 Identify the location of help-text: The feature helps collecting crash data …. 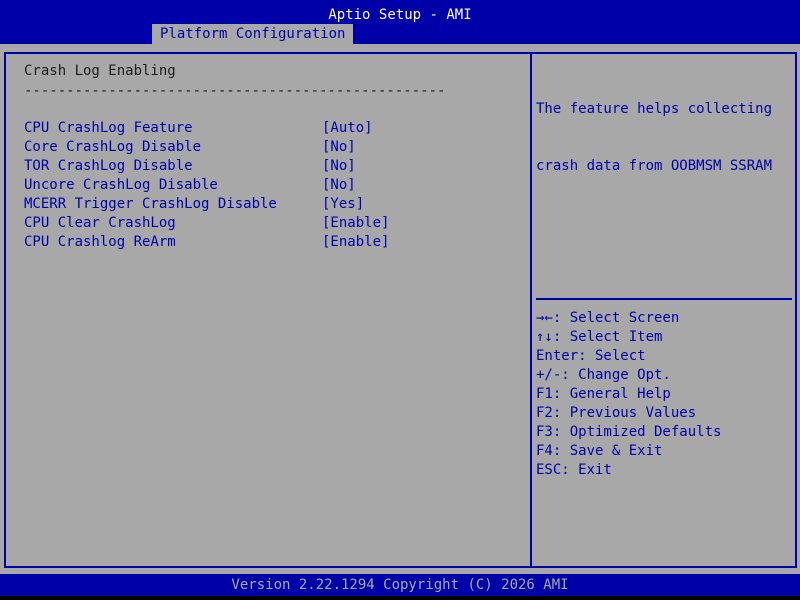
(661, 128).